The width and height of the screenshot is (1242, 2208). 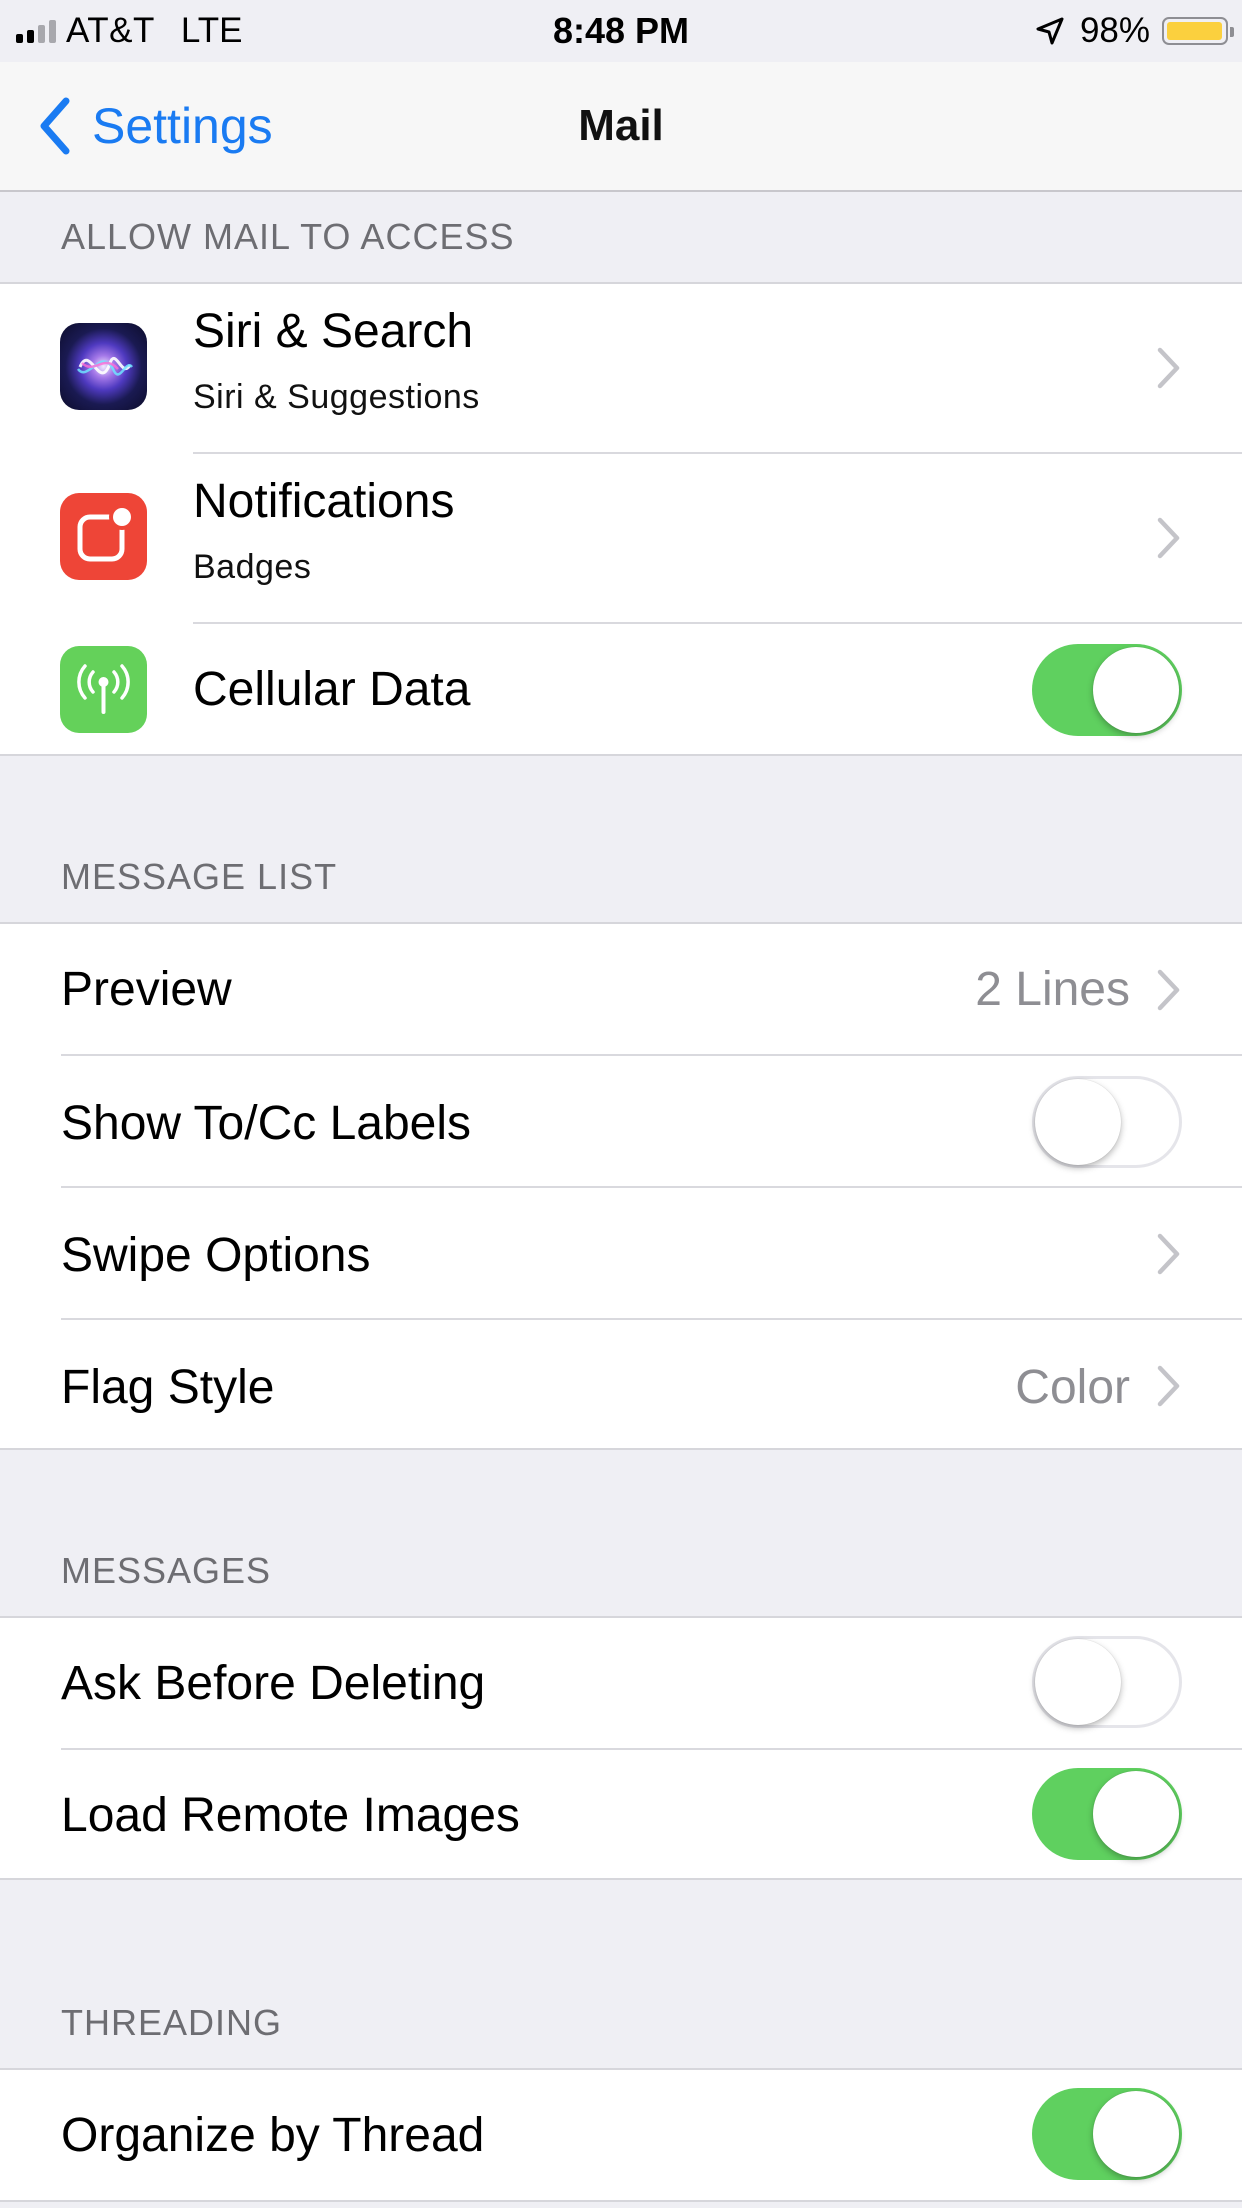 What do you see at coordinates (1194, 31) in the screenshot?
I see `battery-fill` at bounding box center [1194, 31].